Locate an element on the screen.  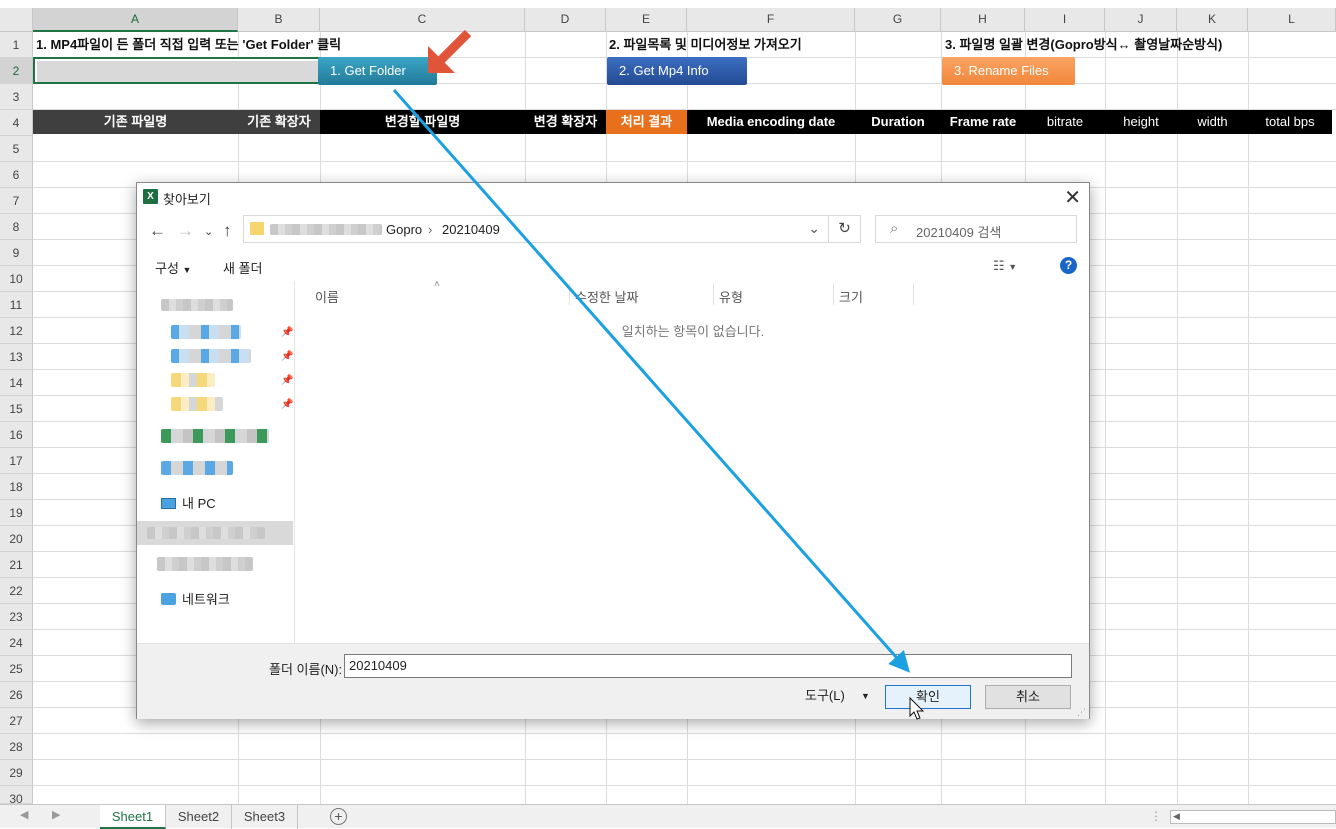
row-header: 28 is located at coordinates (16, 747).